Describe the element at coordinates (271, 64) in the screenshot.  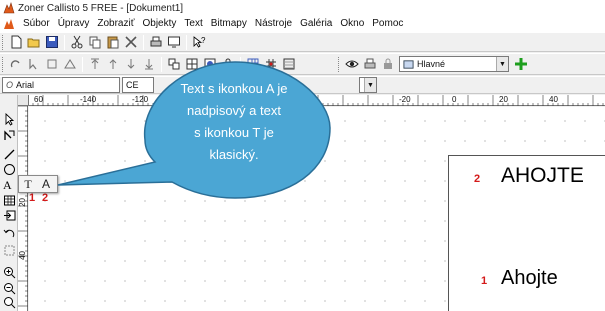
I see `snap-grid-icon` at that location.